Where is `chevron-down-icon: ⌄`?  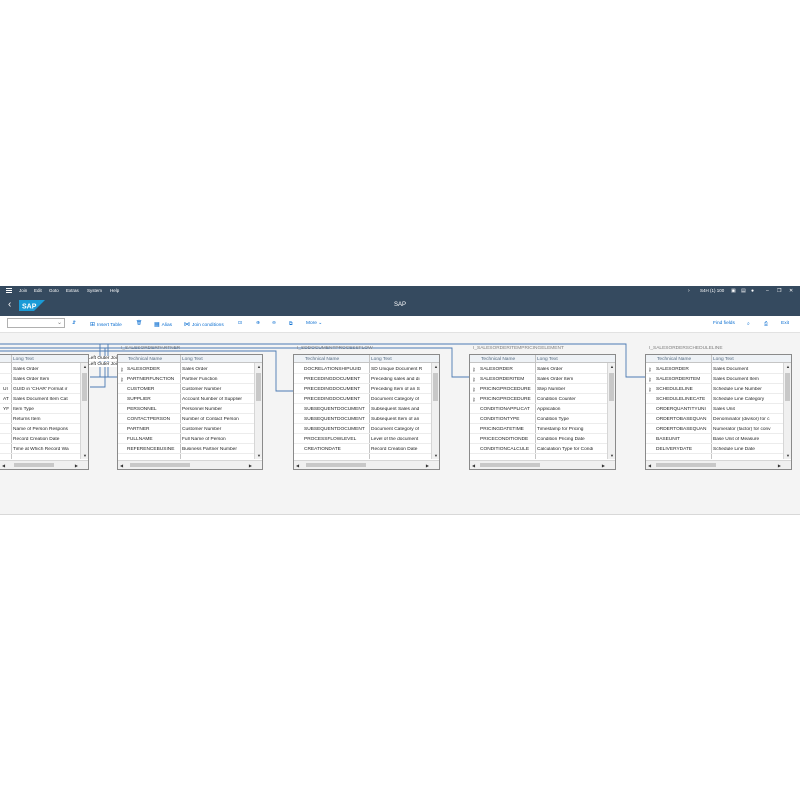 chevron-down-icon: ⌄ is located at coordinates (59, 322).